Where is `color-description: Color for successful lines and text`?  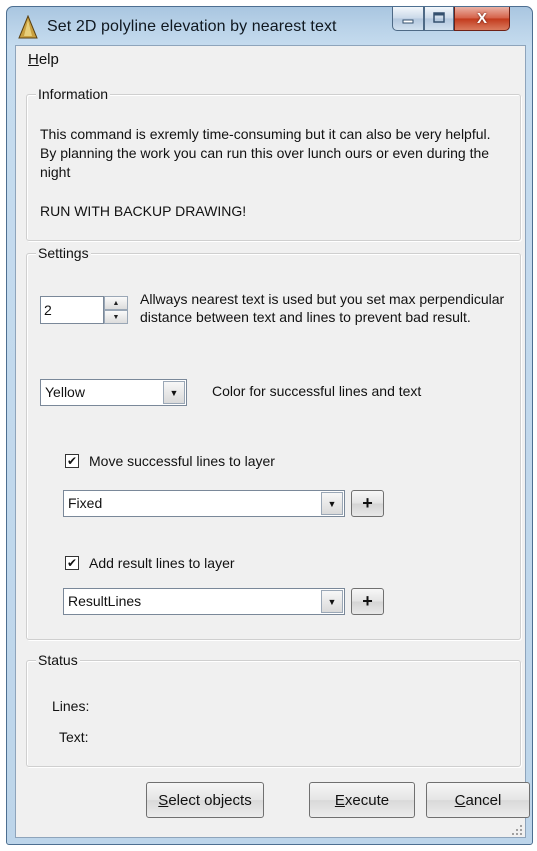 color-description: Color for successful lines and text is located at coordinates (317, 391).